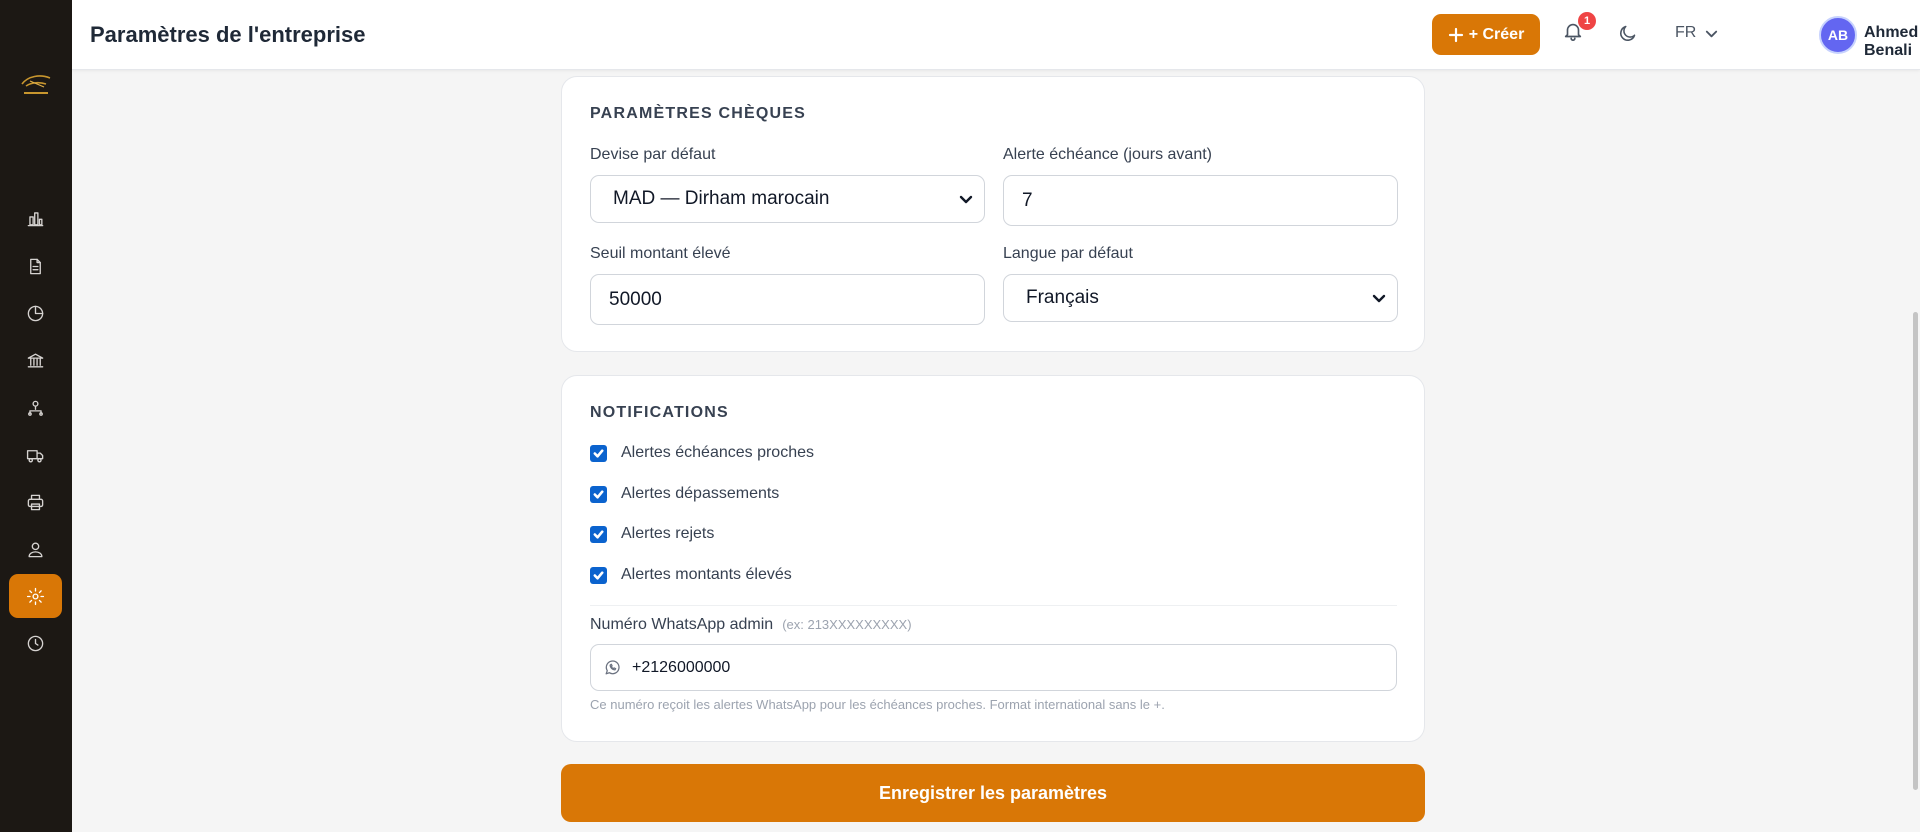 This screenshot has height=832, width=1920. Describe the element at coordinates (1455, 34) in the screenshot. I see `plus-icon` at that location.